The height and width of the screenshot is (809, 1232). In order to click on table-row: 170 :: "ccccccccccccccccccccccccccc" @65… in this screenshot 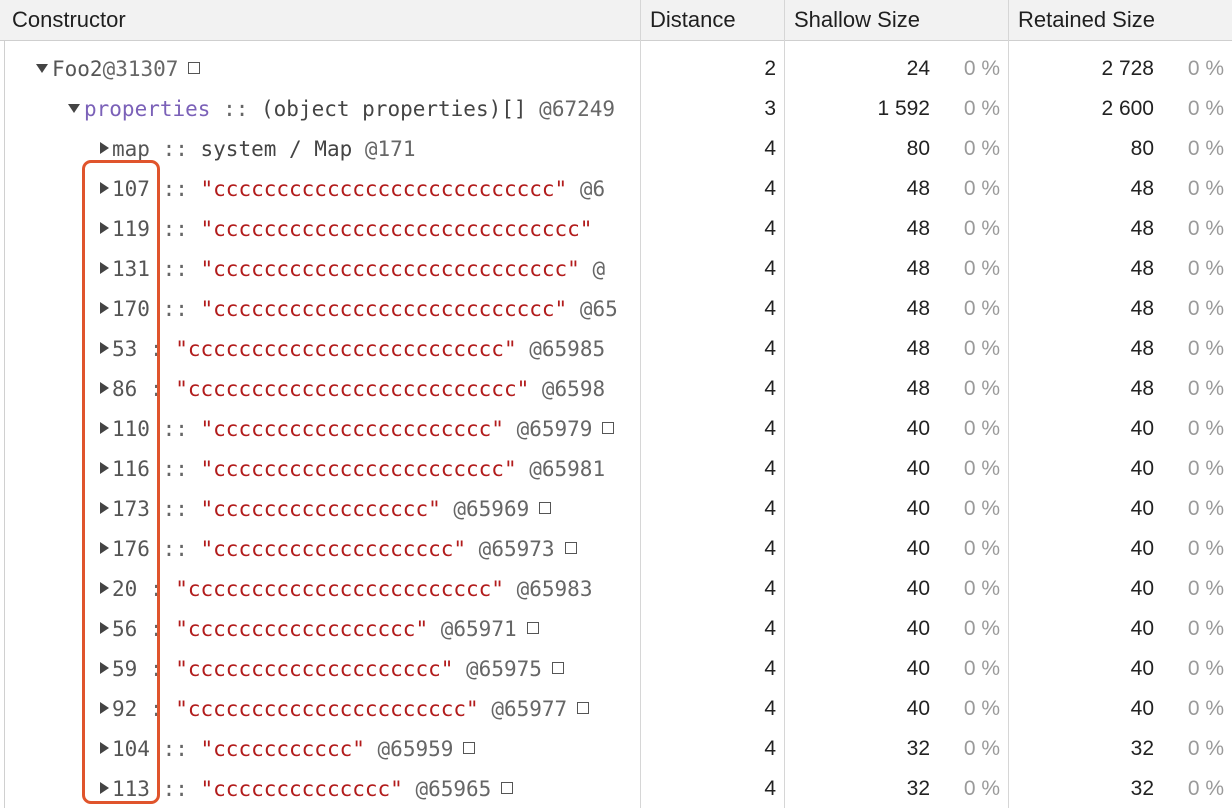, I will do `click(616, 309)`.